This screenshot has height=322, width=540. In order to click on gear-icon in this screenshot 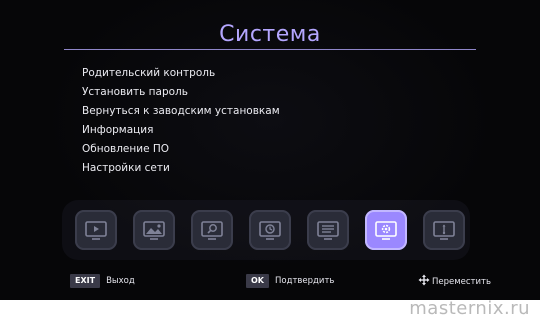, I will do `click(386, 230)`.